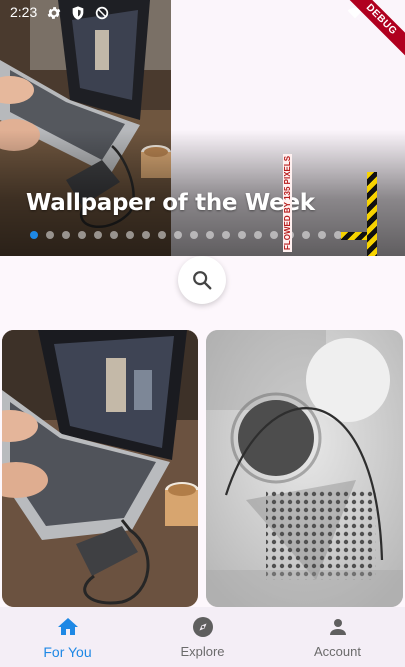  What do you see at coordinates (78, 13) in the screenshot?
I see `shield-icon` at bounding box center [78, 13].